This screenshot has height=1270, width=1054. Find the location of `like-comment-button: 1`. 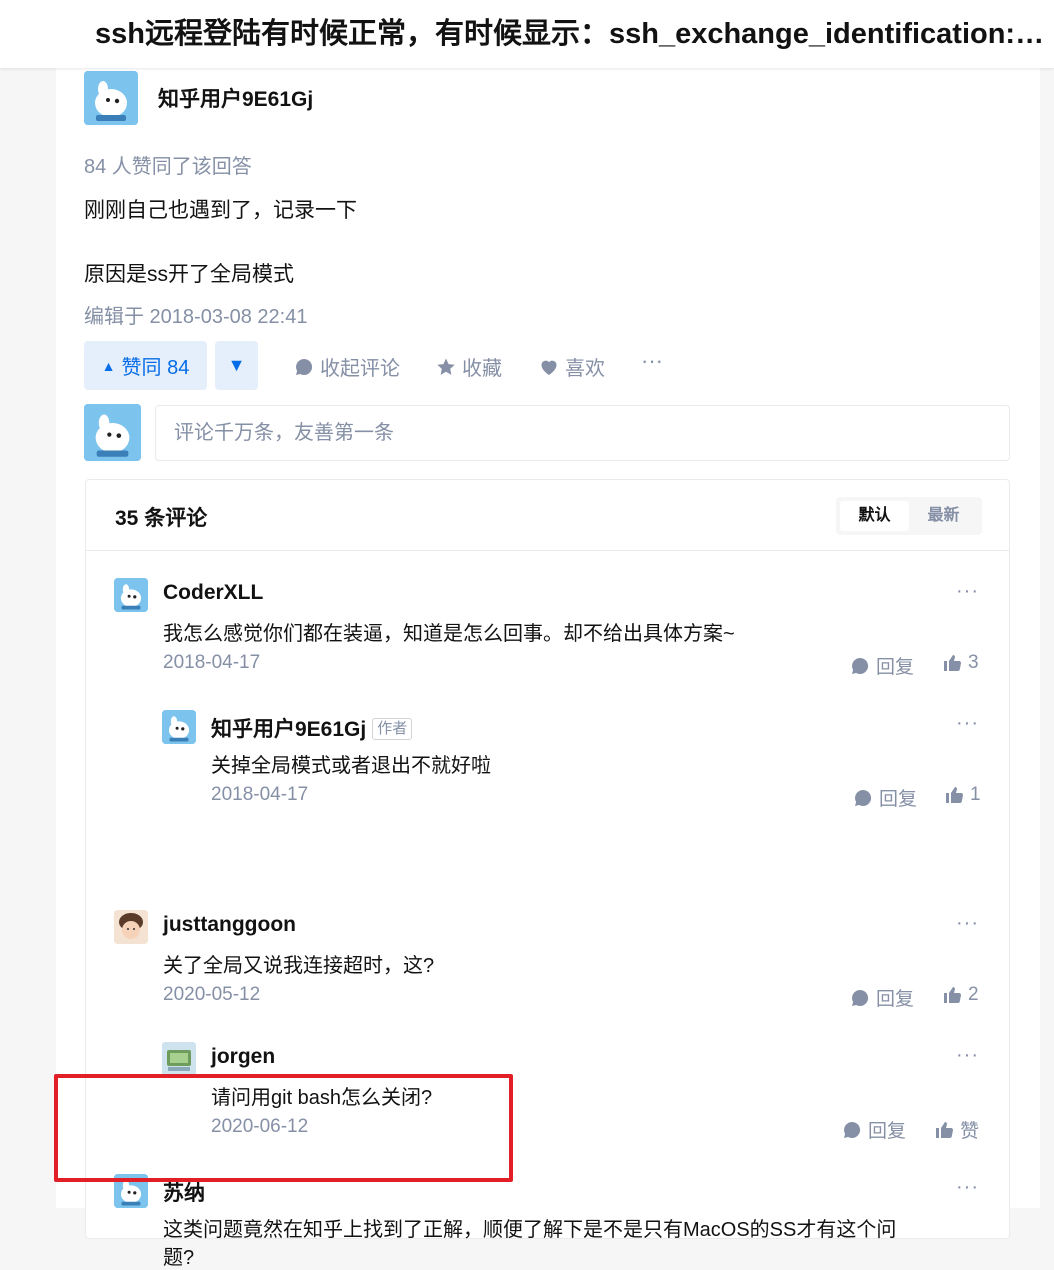

like-comment-button: 1 is located at coordinates (962, 795).